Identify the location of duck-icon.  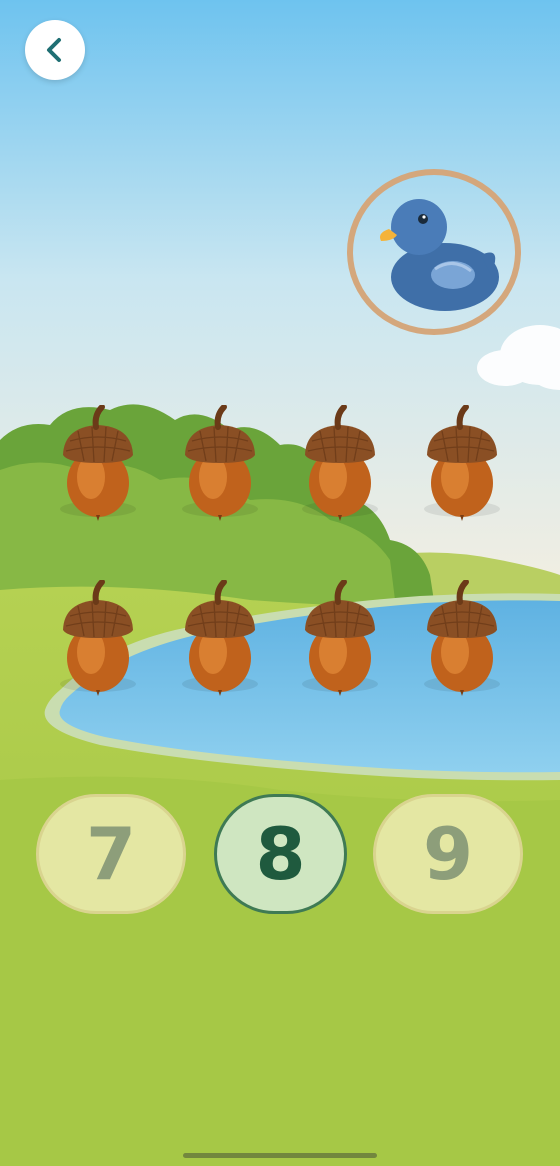
(439, 255).